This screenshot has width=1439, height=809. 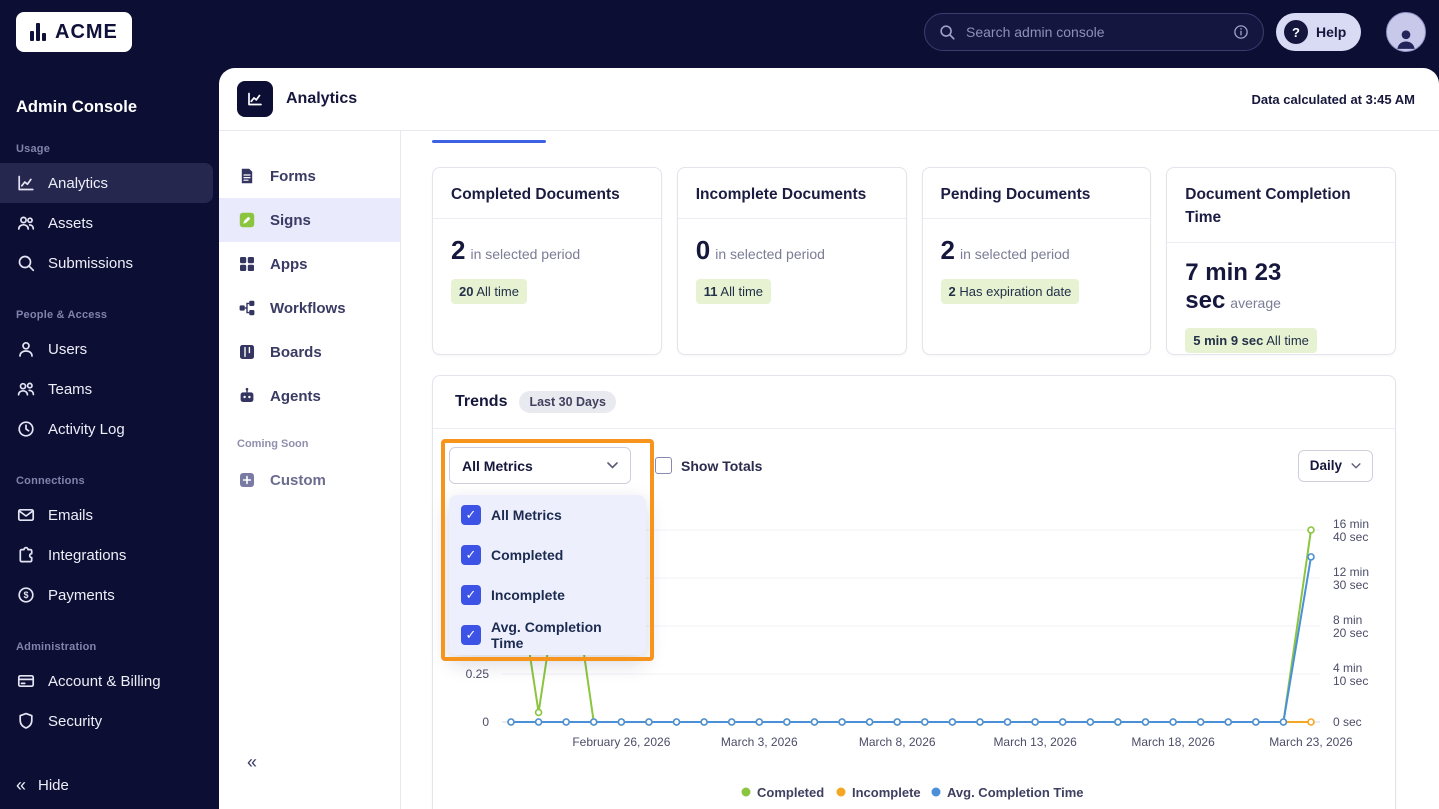 I want to click on product-nav-collapse-button: «, so click(x=252, y=762).